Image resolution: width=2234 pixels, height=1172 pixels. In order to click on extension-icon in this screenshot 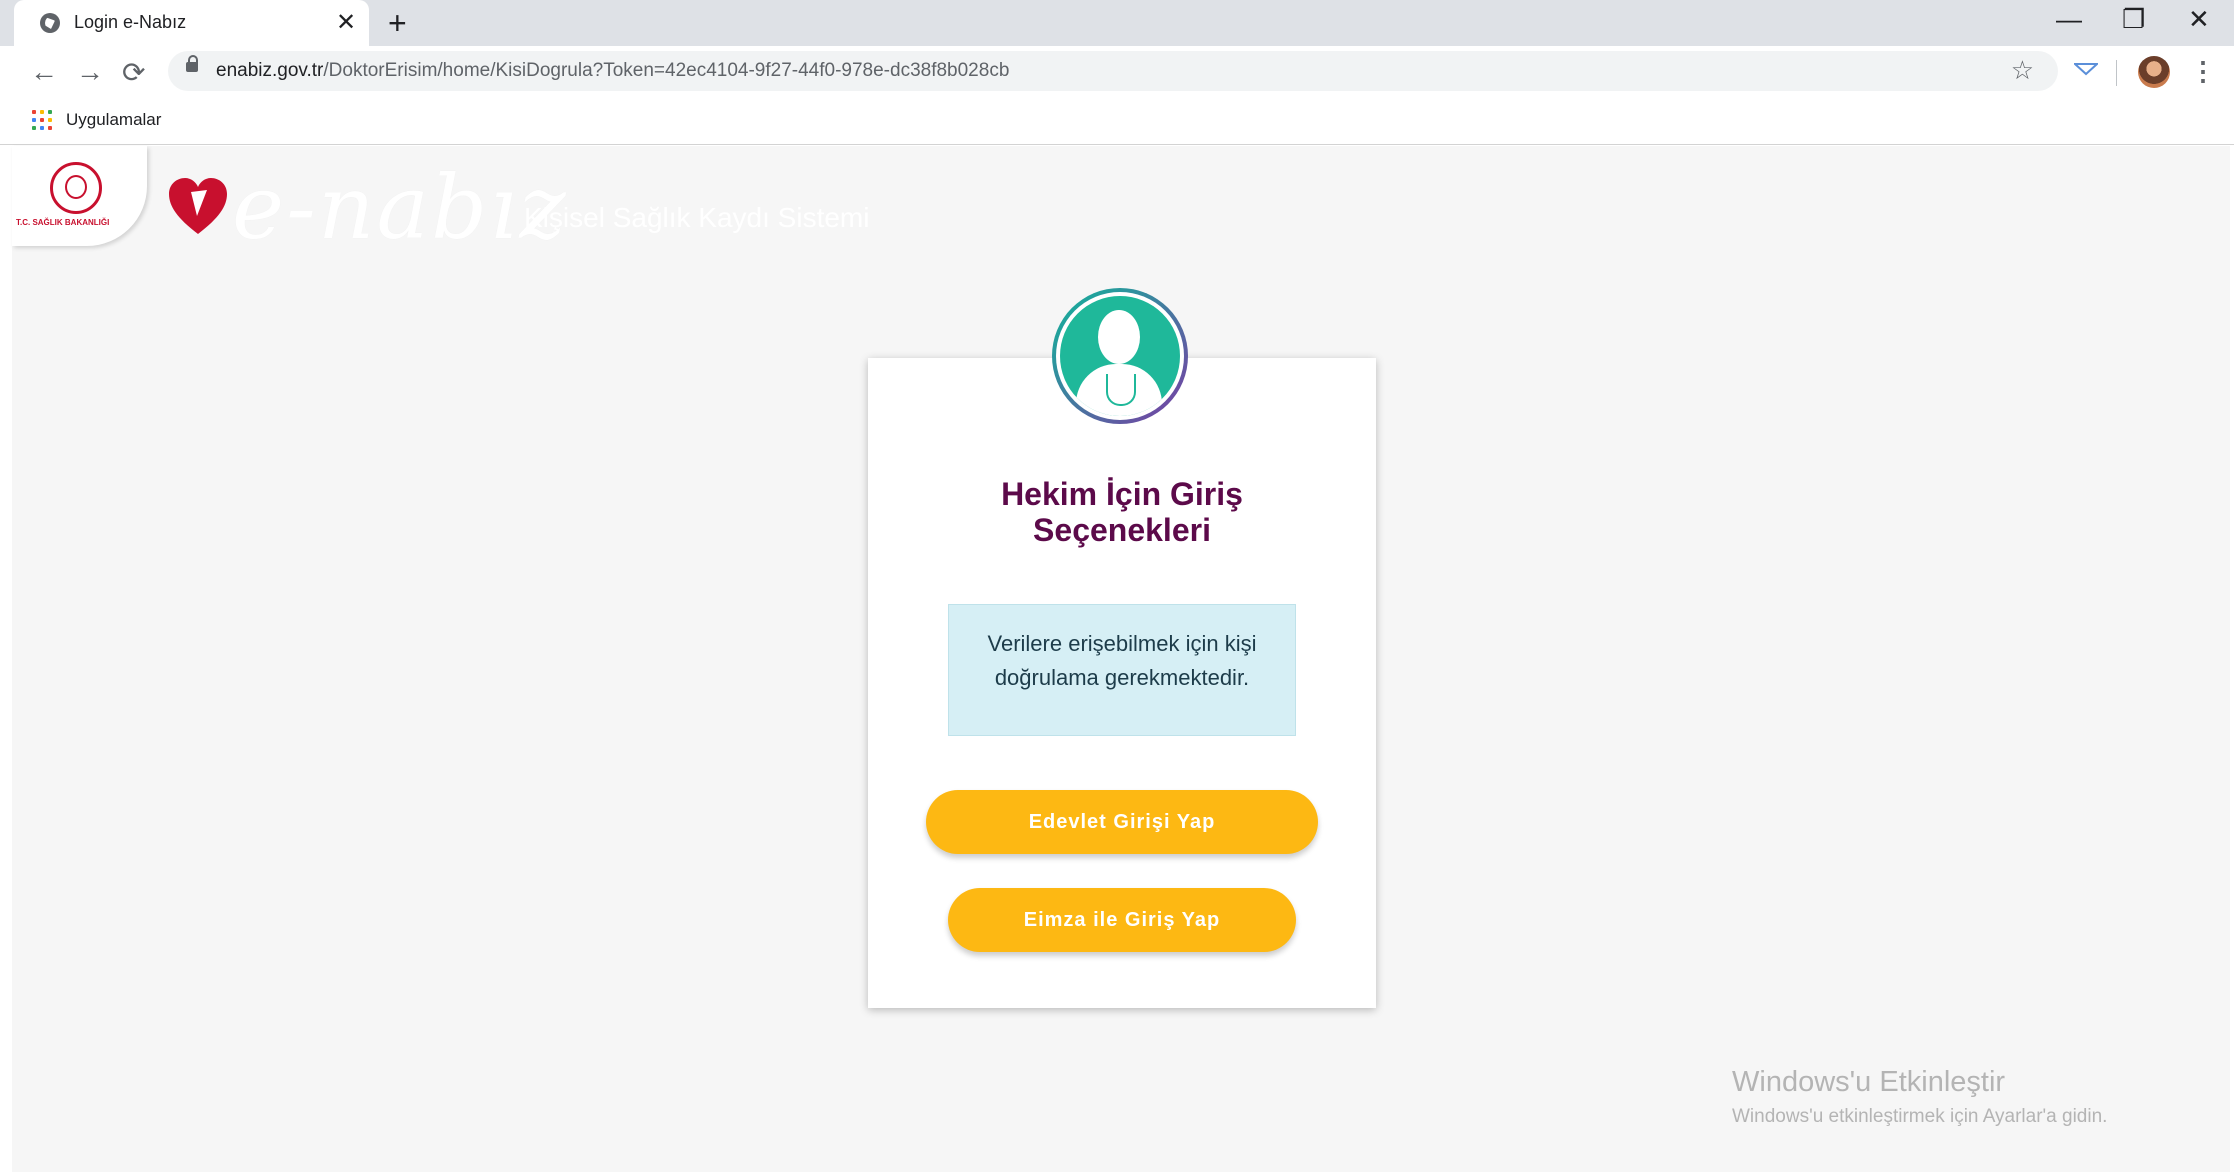, I will do `click(2086, 69)`.